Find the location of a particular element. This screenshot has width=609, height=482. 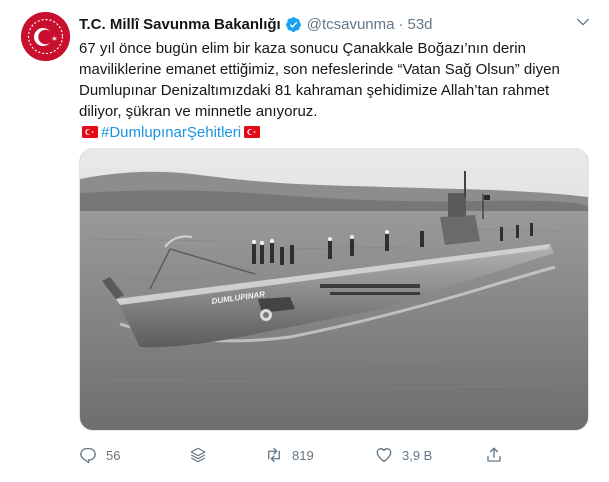

chevron-down-icon is located at coordinates (583, 22).